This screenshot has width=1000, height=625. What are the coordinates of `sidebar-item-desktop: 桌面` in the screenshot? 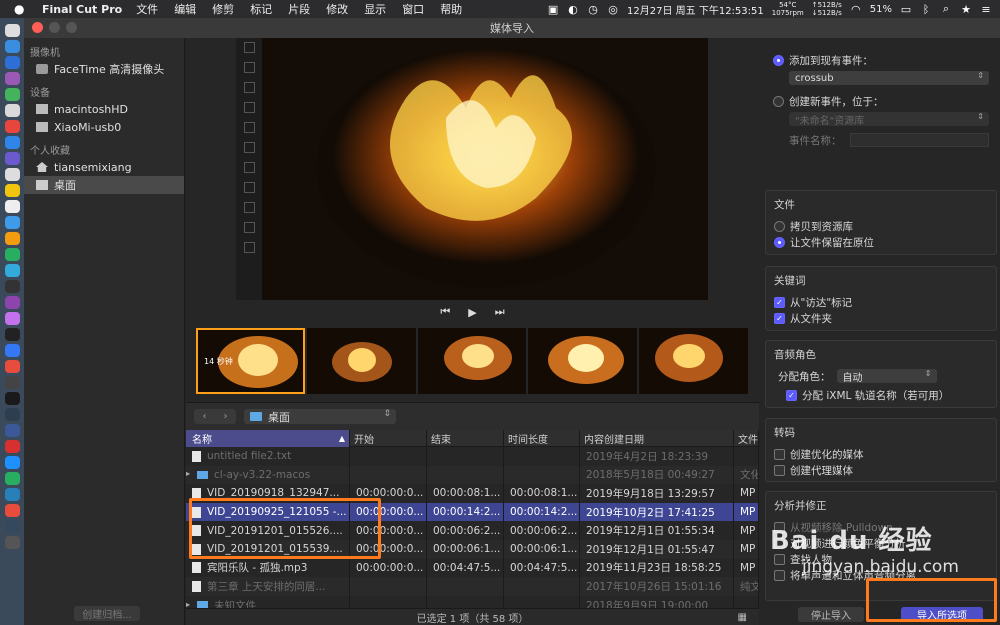 It's located at (104, 185).